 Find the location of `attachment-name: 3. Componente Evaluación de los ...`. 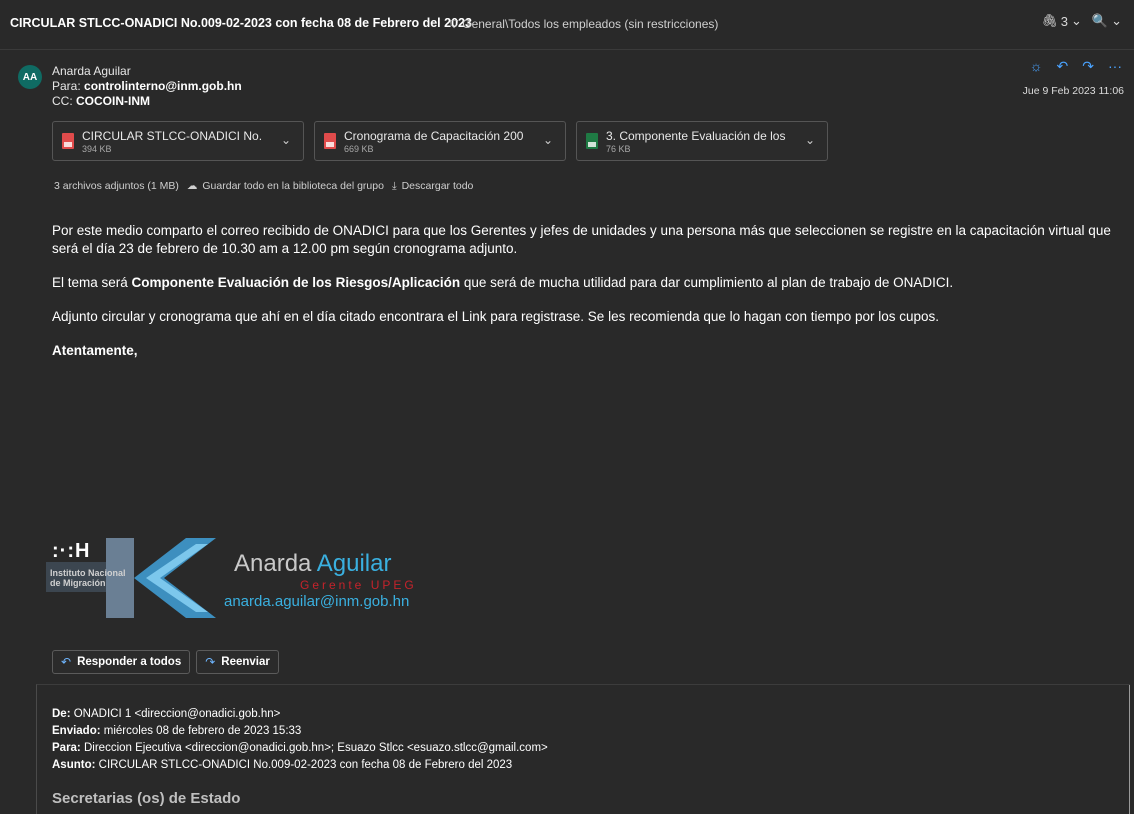

attachment-name: 3. Componente Evaluación de los ... is located at coordinates (696, 136).